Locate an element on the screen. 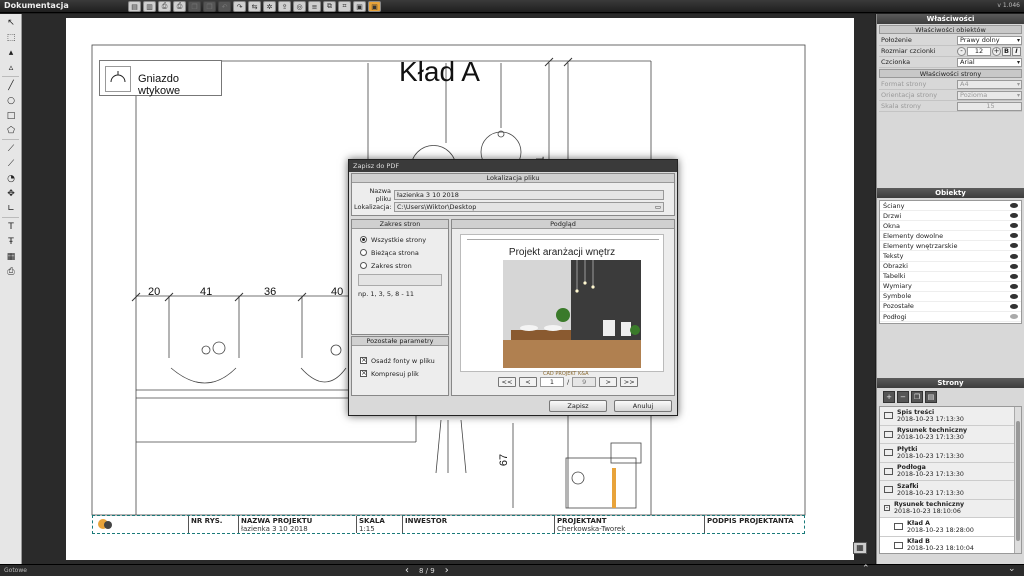 This screenshot has height=576, width=1024. undo-icon: ↶ is located at coordinates (224, 6).